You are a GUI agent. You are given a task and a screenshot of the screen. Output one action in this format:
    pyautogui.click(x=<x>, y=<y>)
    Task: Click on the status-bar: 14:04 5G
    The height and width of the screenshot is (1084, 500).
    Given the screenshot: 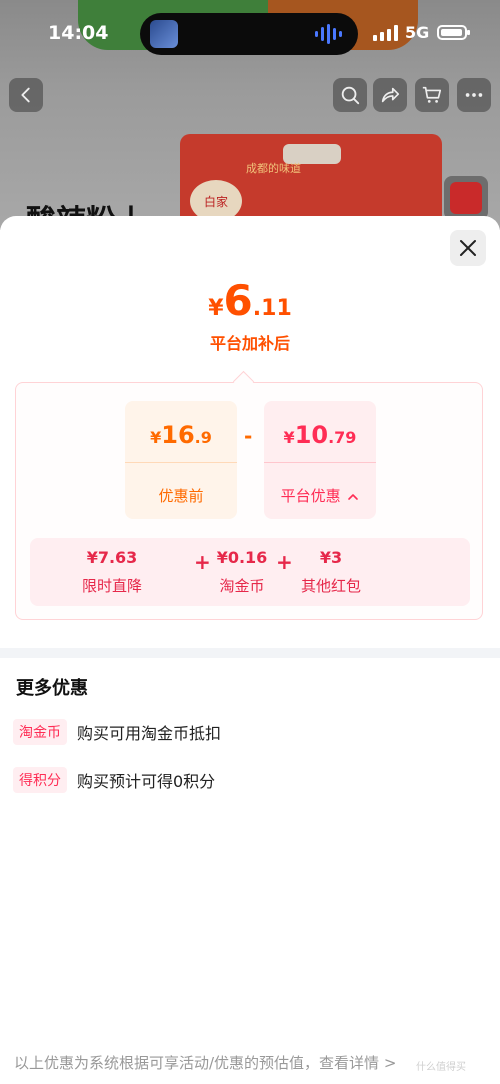 What is the action you would take?
    pyautogui.click(x=250, y=33)
    